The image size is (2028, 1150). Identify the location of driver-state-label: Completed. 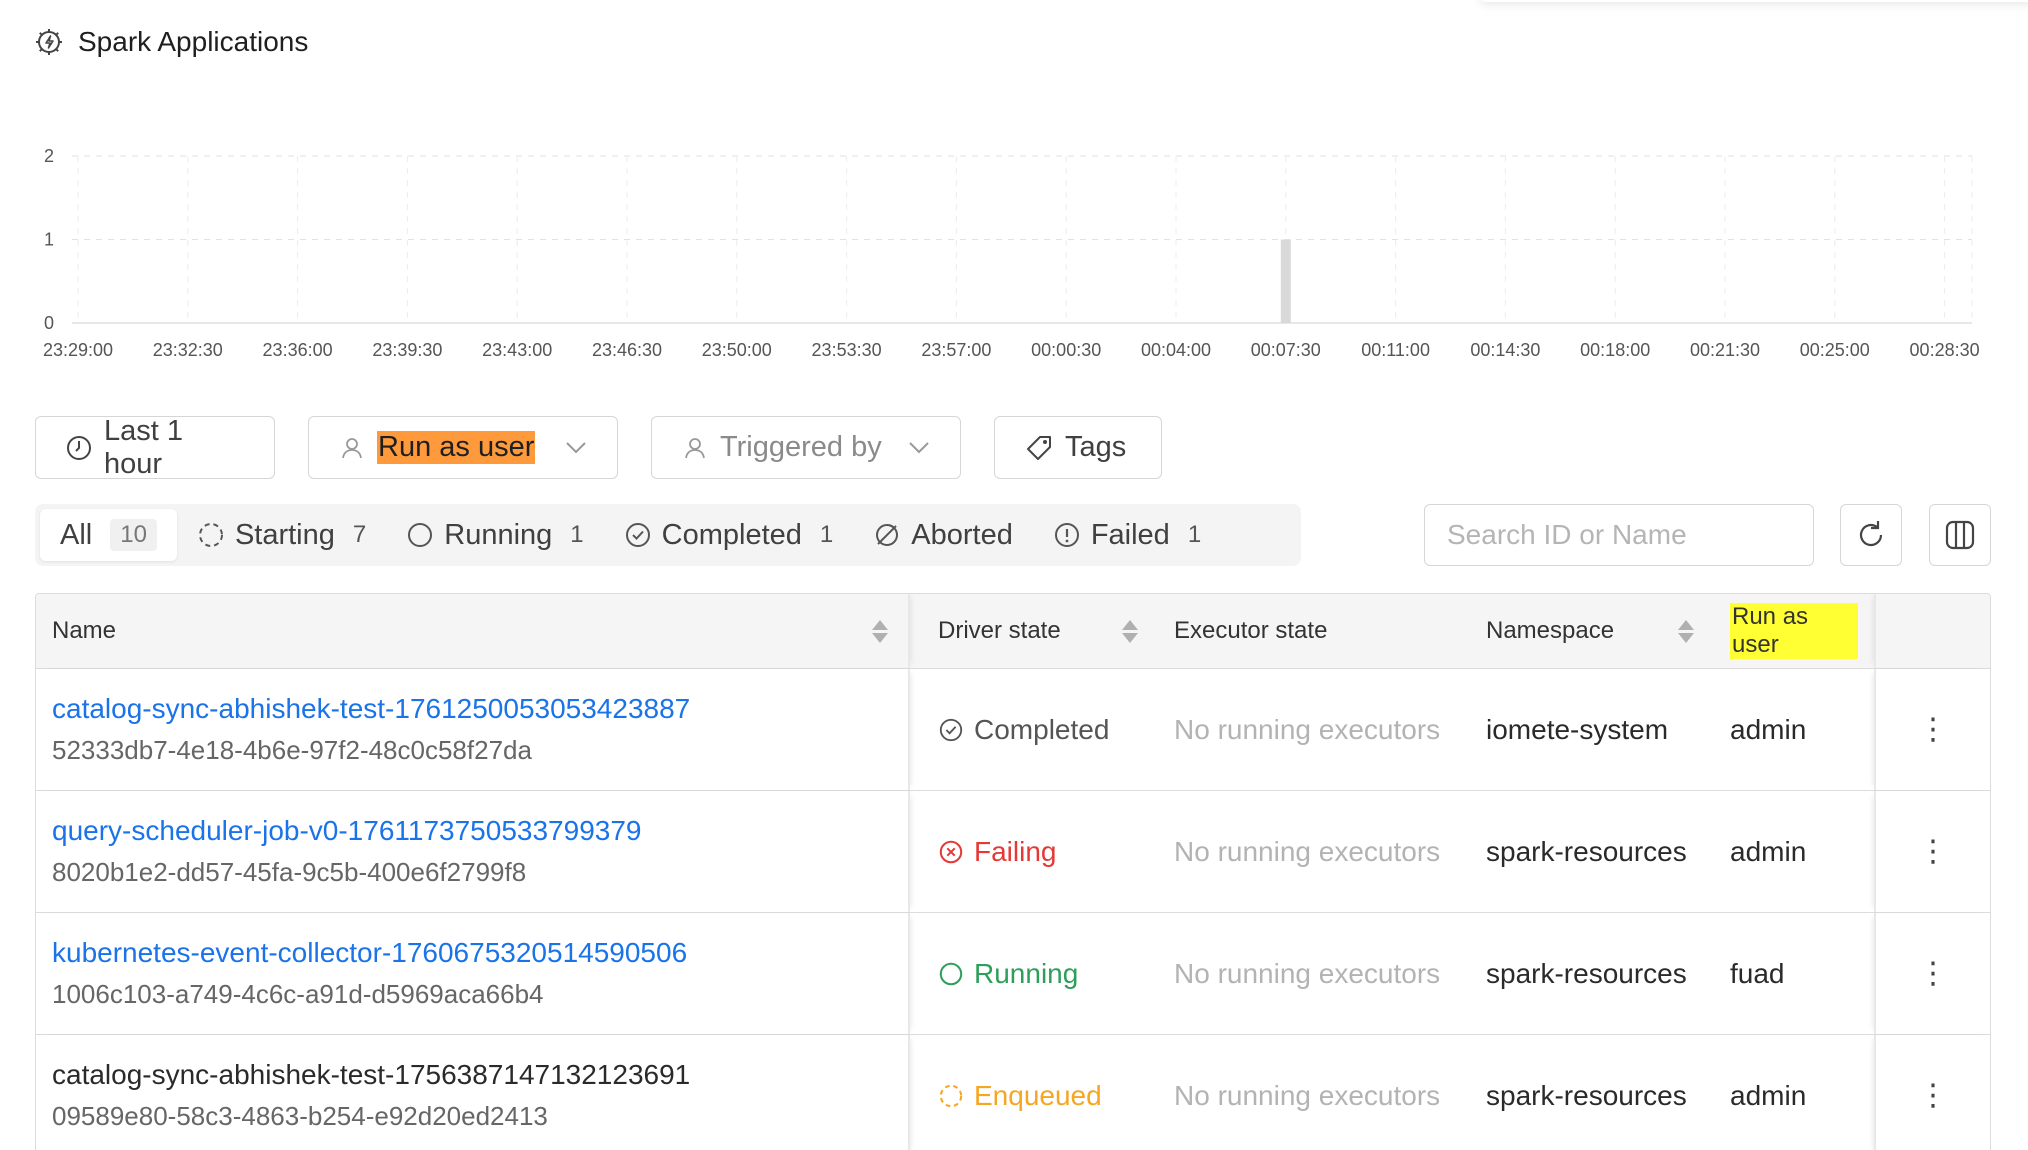
(1042, 729).